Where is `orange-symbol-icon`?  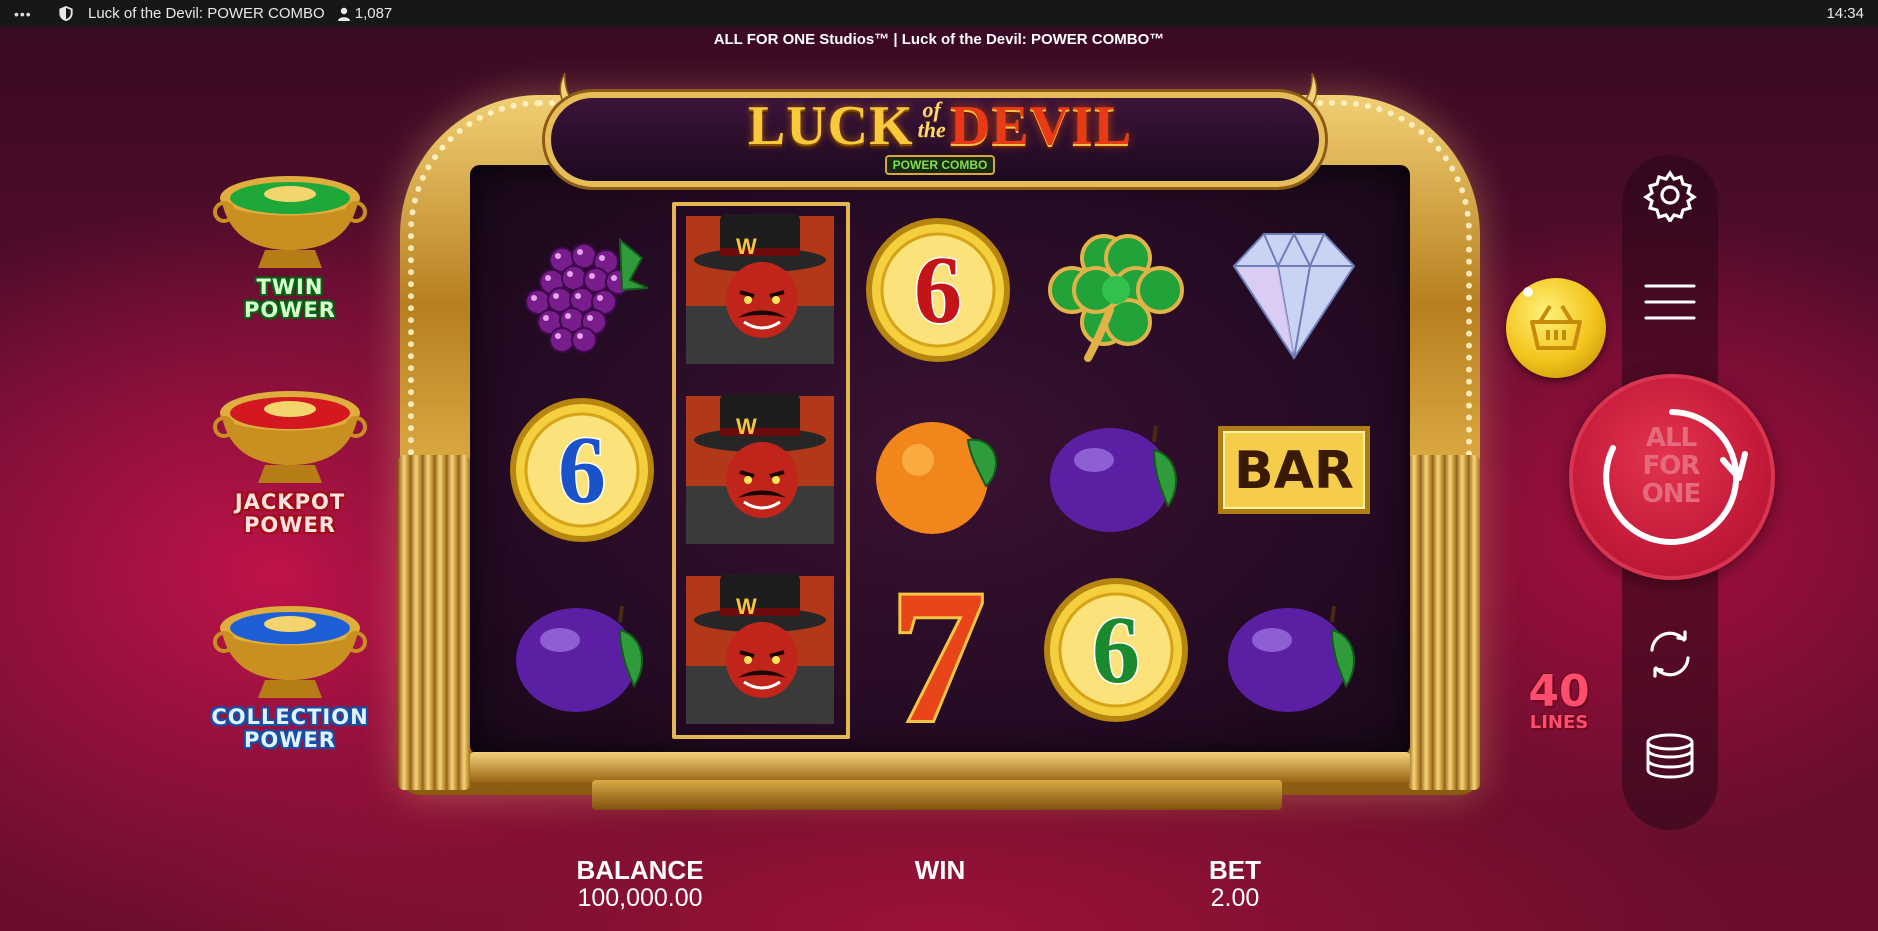
orange-symbol-icon is located at coordinates (937, 478).